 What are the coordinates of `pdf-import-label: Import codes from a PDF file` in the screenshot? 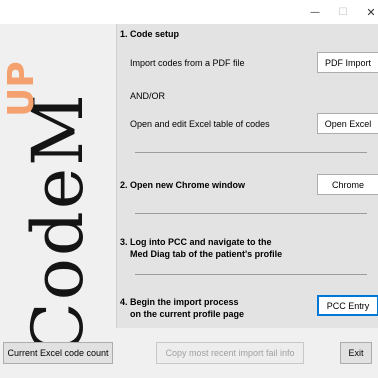 It's located at (187, 63).